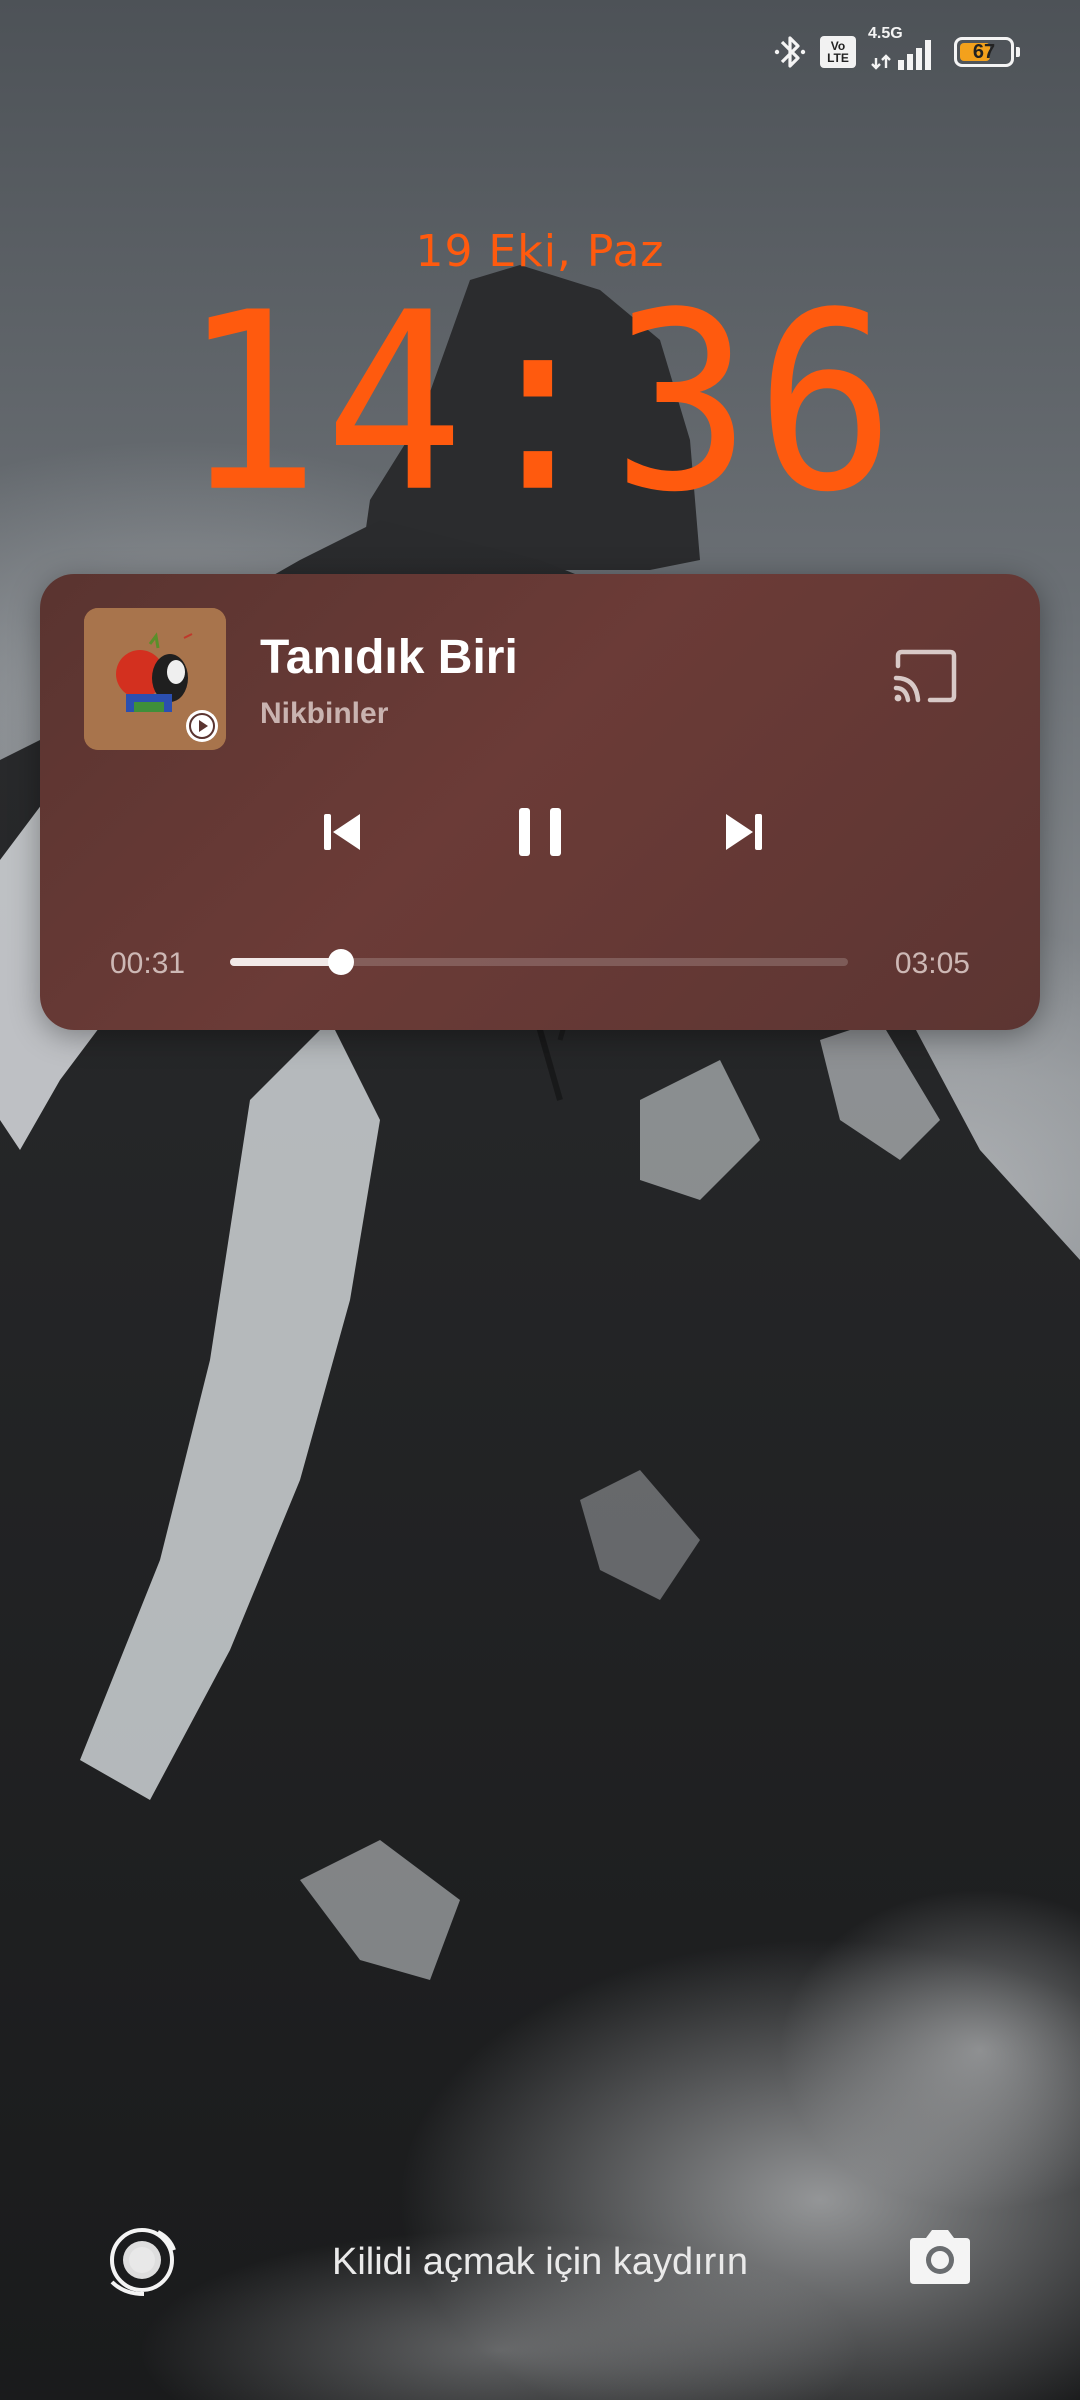  I want to click on next-icon, so click(744, 832).